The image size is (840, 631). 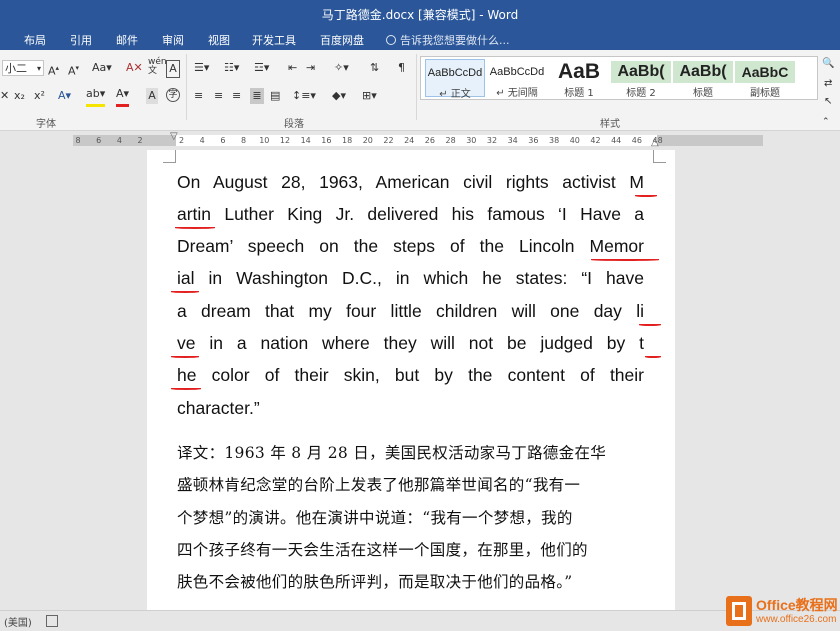 What do you see at coordinates (595, 140) in the screenshot?
I see `ruler-tick-label: 42` at bounding box center [595, 140].